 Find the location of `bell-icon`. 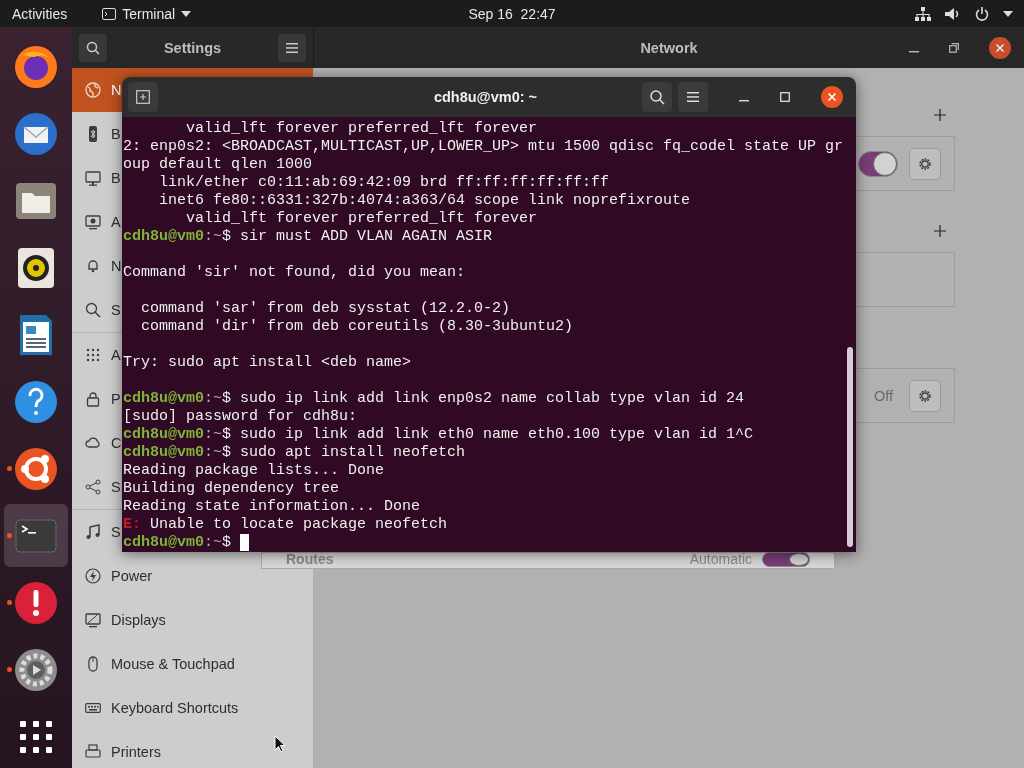

bell-icon is located at coordinates (93, 266).